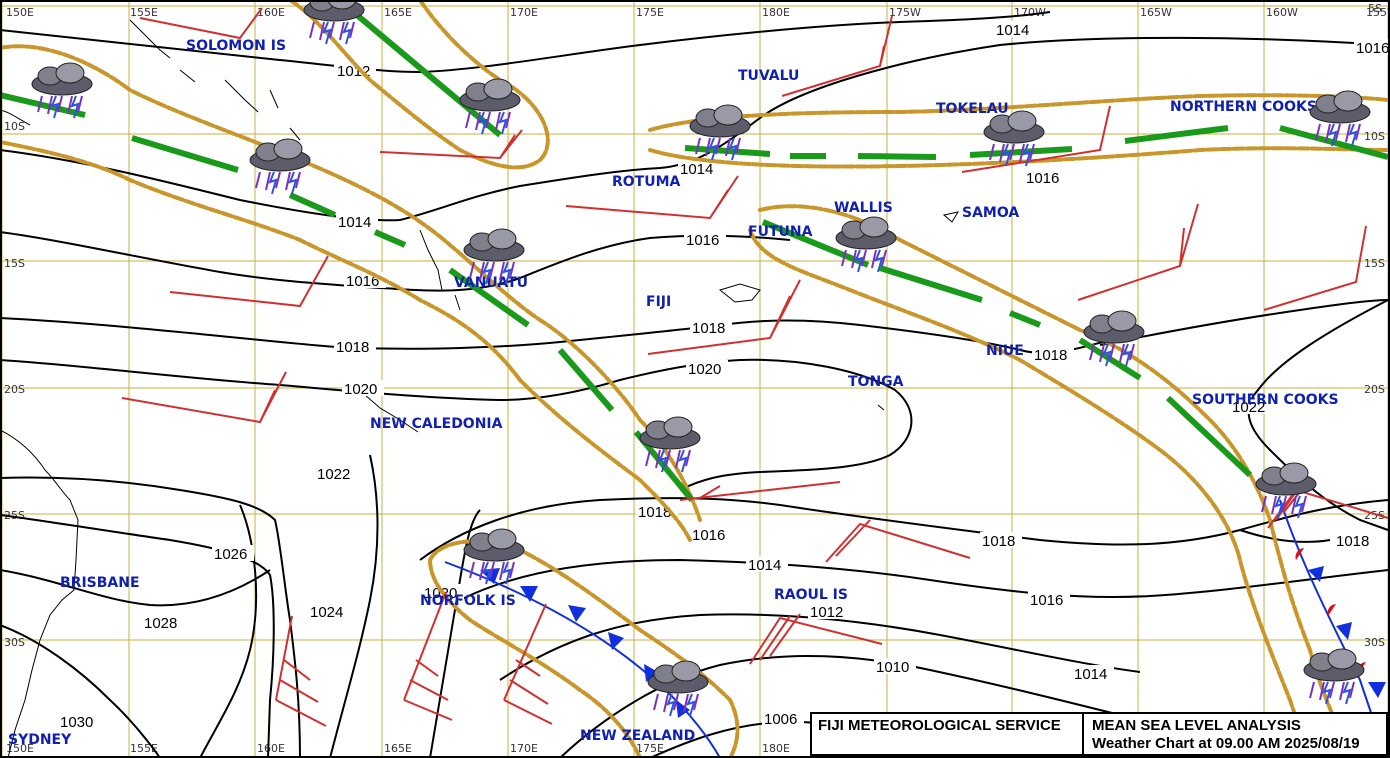 Image resolution: width=1390 pixels, height=758 pixels. What do you see at coordinates (990, 213) in the screenshot?
I see `place-samoa: SAMOA` at bounding box center [990, 213].